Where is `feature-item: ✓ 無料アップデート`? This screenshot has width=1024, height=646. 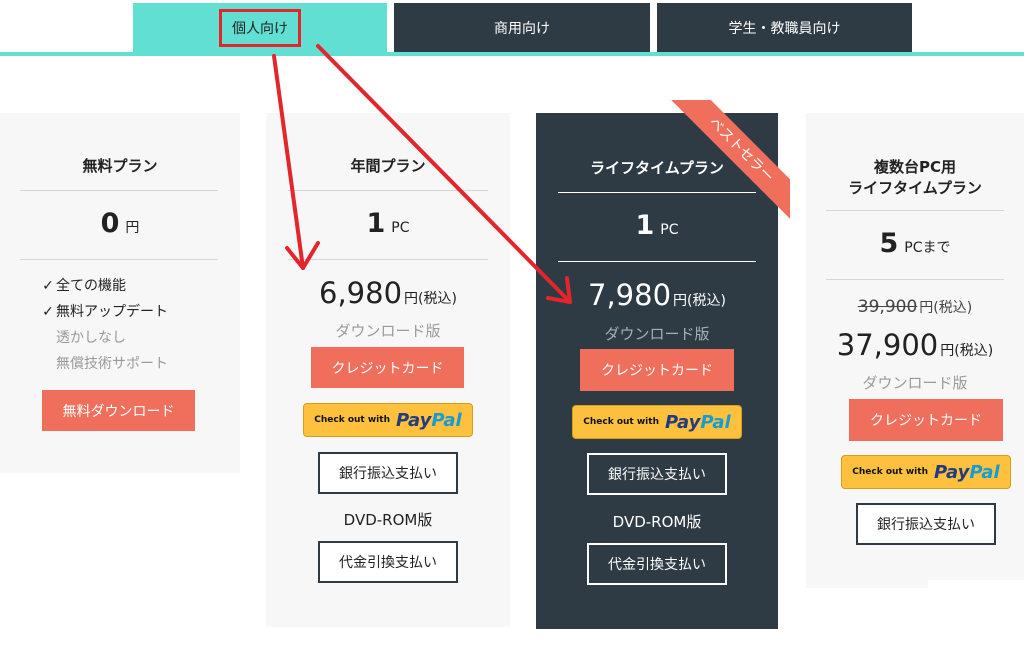 feature-item: ✓ 無料アップデート is located at coordinates (104, 311).